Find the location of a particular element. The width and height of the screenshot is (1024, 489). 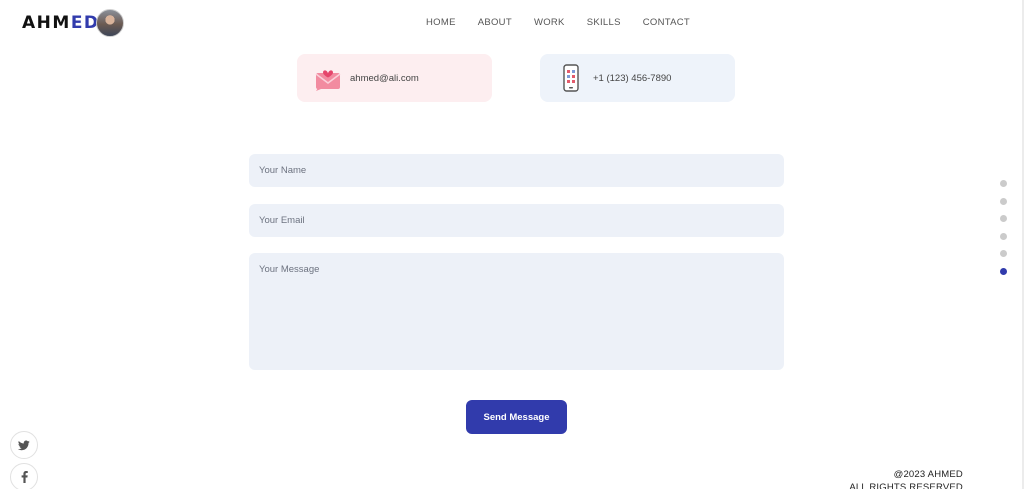

header: AHMED HOME ABOUT WORK SKILLS CONTACT is located at coordinates (512, 23).